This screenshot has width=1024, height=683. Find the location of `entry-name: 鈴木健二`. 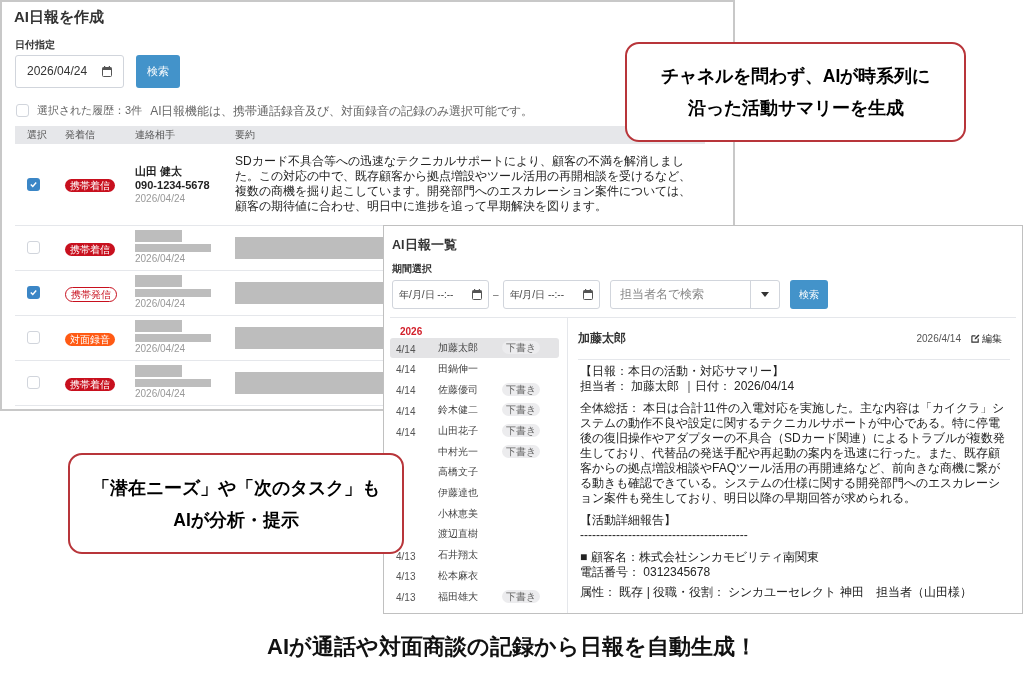

entry-name: 鈴木健二 is located at coordinates (458, 410).